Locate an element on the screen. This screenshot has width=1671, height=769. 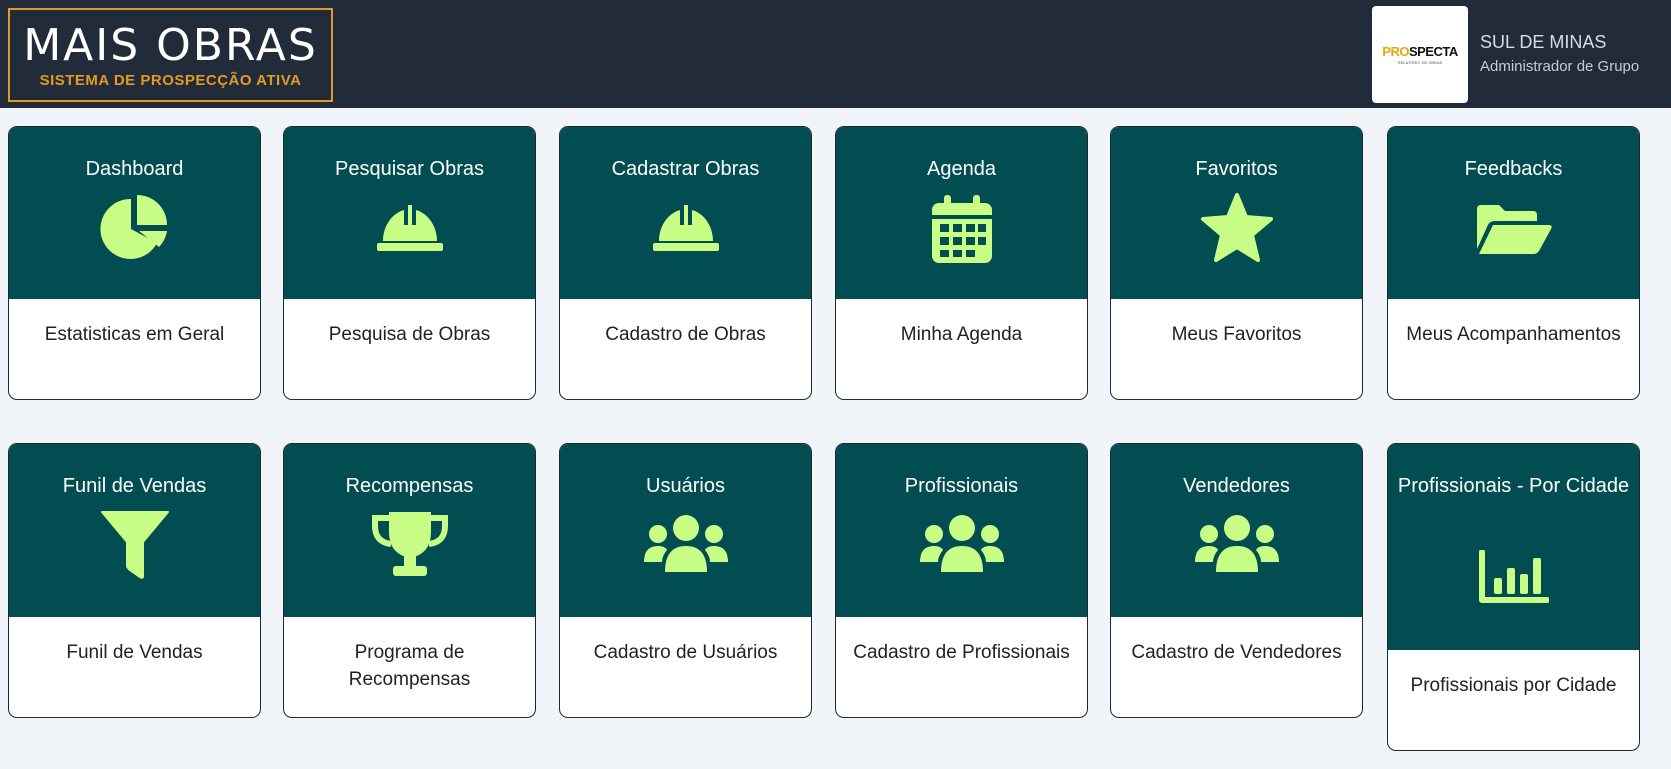
card-title: Recompensas is located at coordinates (409, 486).